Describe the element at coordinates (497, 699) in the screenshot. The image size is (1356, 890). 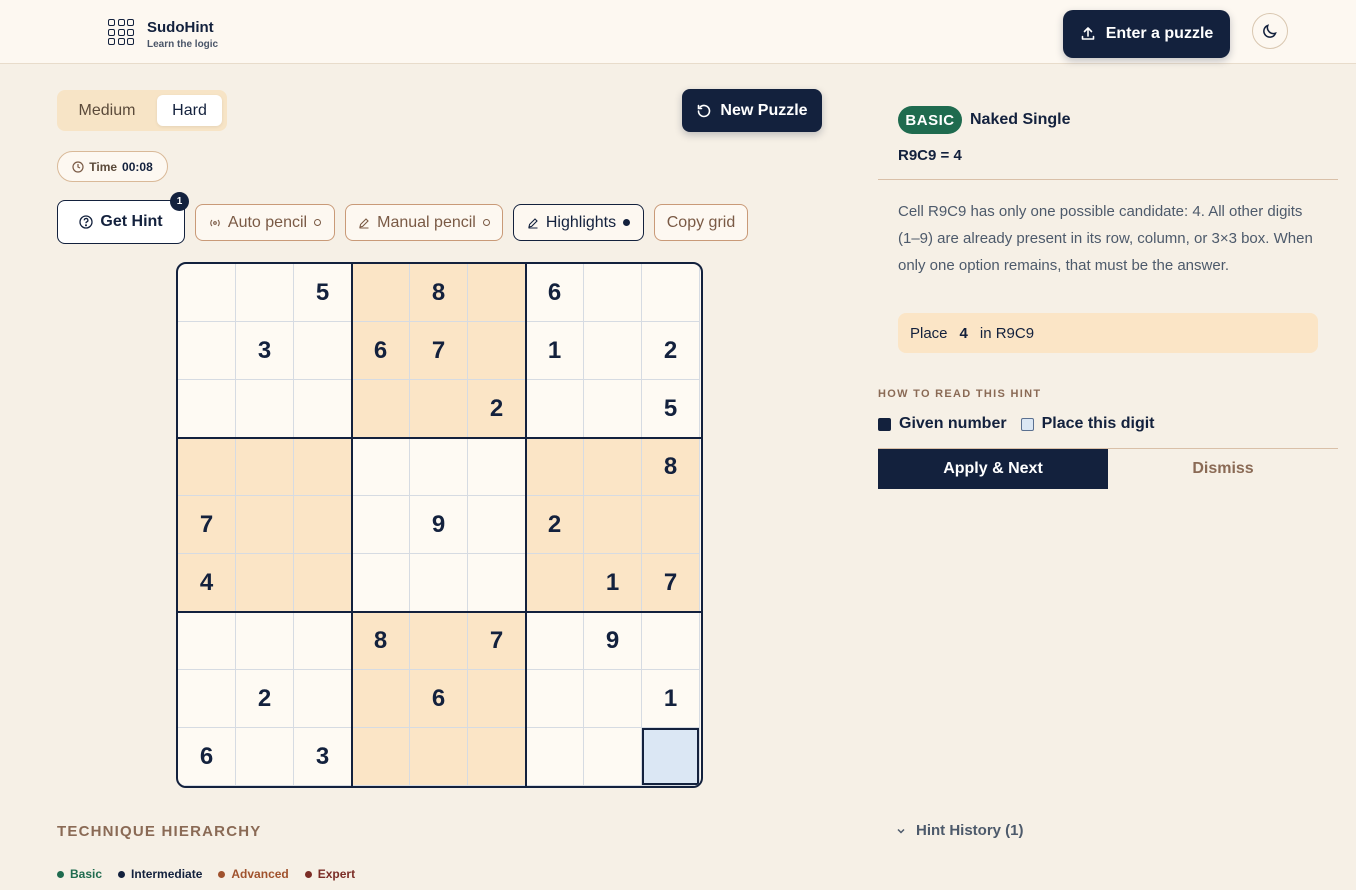
I see `sudoku-cell-r8c6` at that location.